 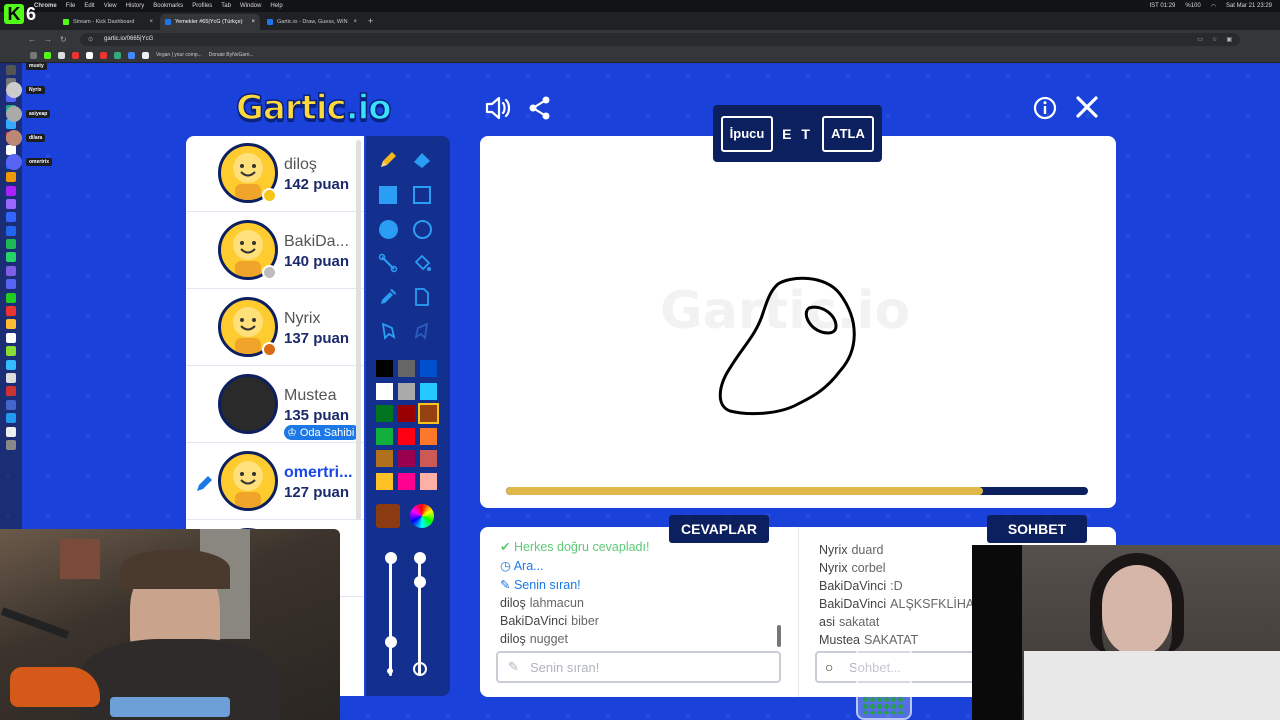 What do you see at coordinates (275, 328) in the screenshot?
I see `player-row: Nyrix 137 puan` at bounding box center [275, 328].